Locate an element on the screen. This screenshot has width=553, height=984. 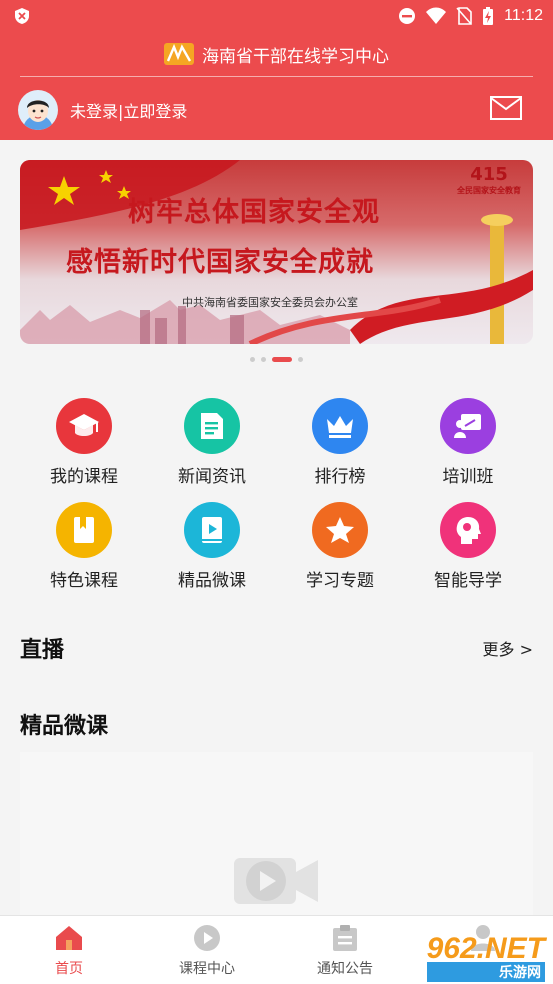
home-icon is located at coordinates (69, 938).